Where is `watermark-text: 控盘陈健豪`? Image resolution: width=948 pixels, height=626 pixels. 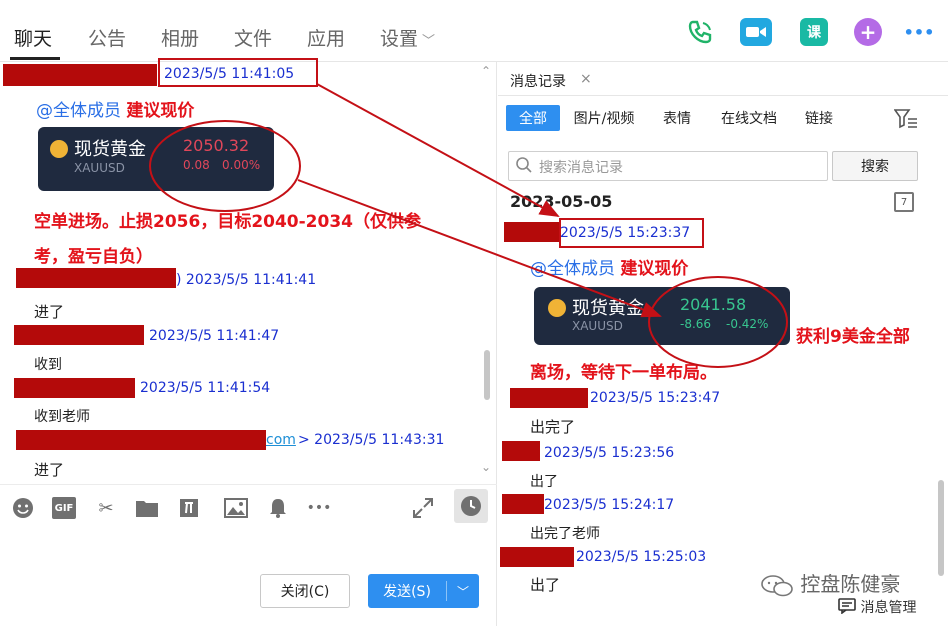 watermark-text: 控盘陈健豪 is located at coordinates (850, 584).